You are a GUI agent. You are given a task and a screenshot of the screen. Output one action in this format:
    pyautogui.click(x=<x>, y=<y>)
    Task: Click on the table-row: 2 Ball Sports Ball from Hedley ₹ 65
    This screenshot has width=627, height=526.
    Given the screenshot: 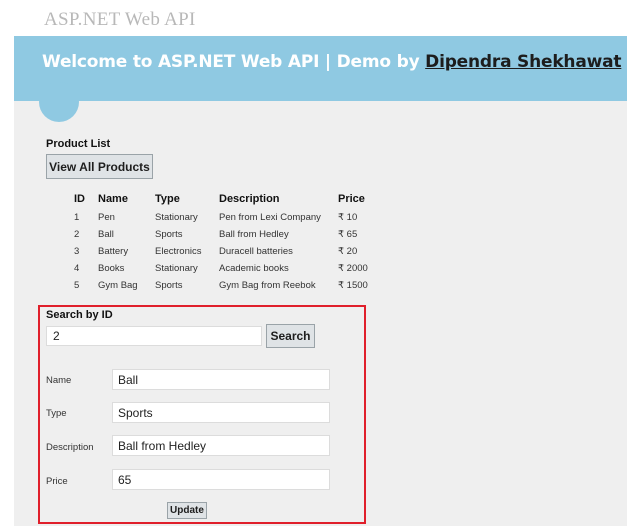 What is the action you would take?
    pyautogui.click(x=229, y=234)
    